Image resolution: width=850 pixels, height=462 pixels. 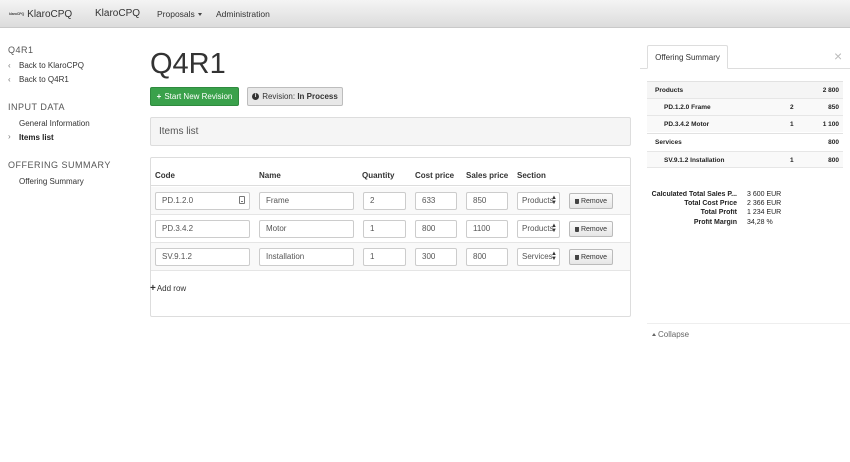 What do you see at coordinates (687, 124) in the screenshot?
I see `summary-item-label: PD.3.4.2 Motor` at bounding box center [687, 124].